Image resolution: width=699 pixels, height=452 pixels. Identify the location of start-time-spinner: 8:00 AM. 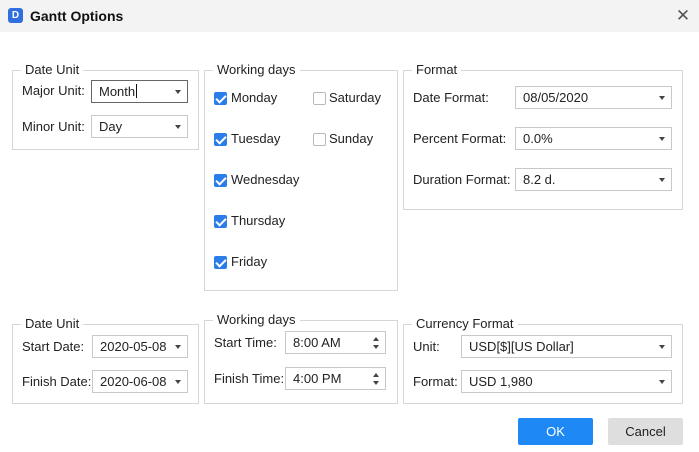
(335, 342).